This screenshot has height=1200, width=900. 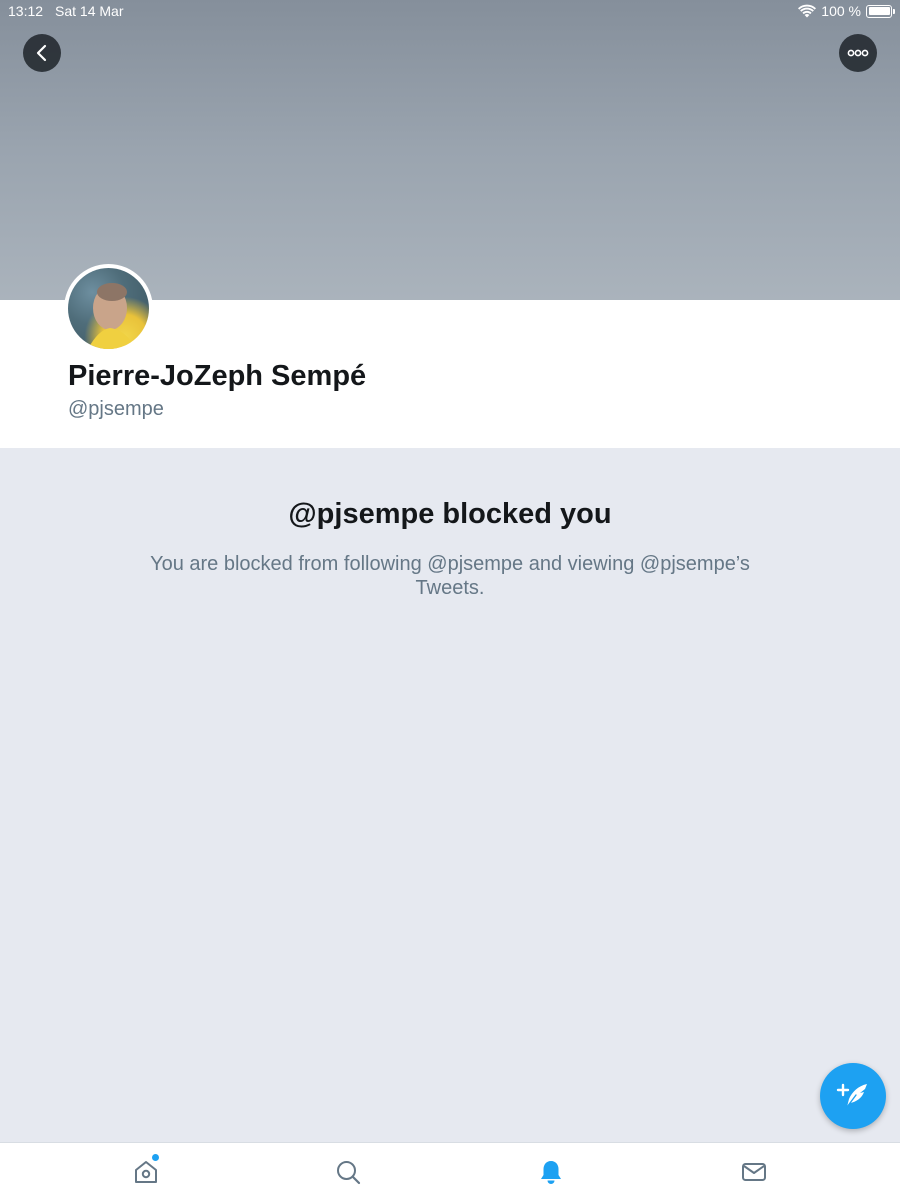 I want to click on more-options-button, so click(x=858, y=53).